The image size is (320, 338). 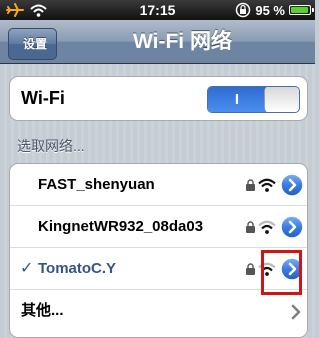 I want to click on check-icon: ✓, so click(x=27, y=268).